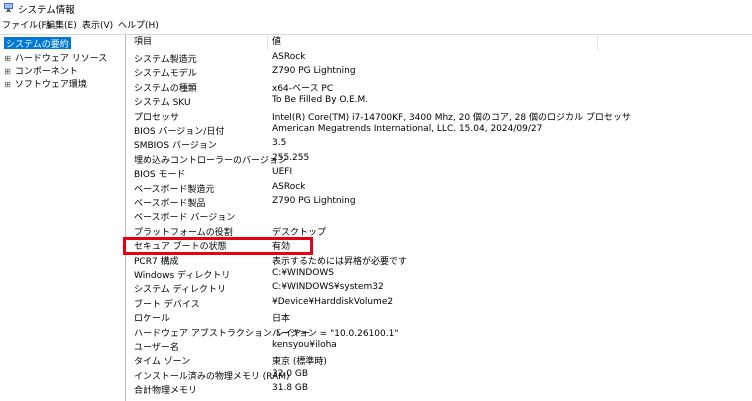 The width and height of the screenshot is (752, 401). I want to click on row-item: BIOS バージョン/日付, so click(179, 132).